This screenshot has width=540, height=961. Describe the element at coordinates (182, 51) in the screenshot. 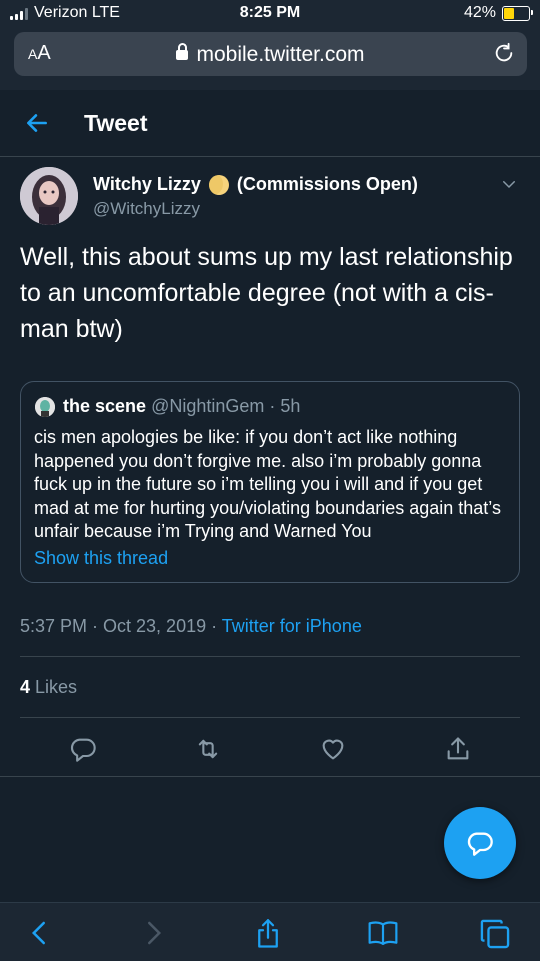

I see `lock-icon` at that location.